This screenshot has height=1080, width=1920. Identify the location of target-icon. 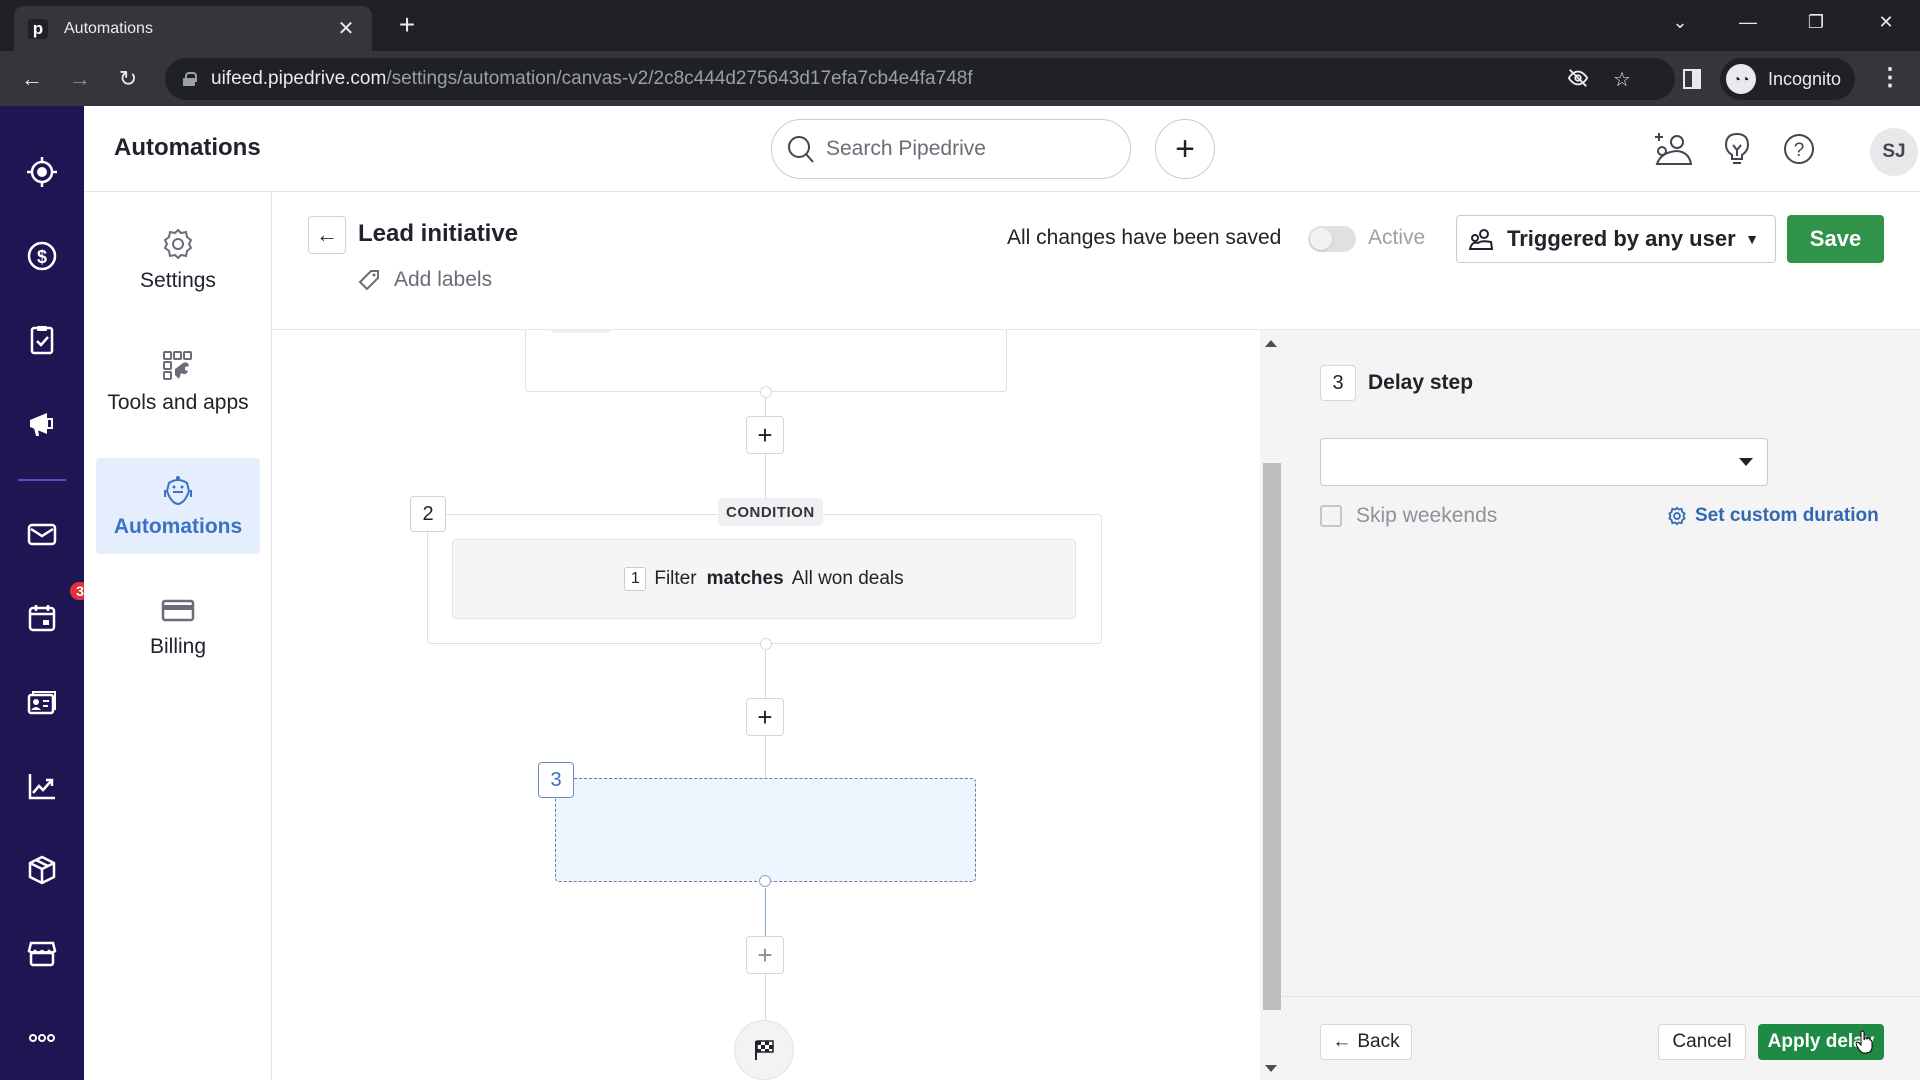
(42, 172).